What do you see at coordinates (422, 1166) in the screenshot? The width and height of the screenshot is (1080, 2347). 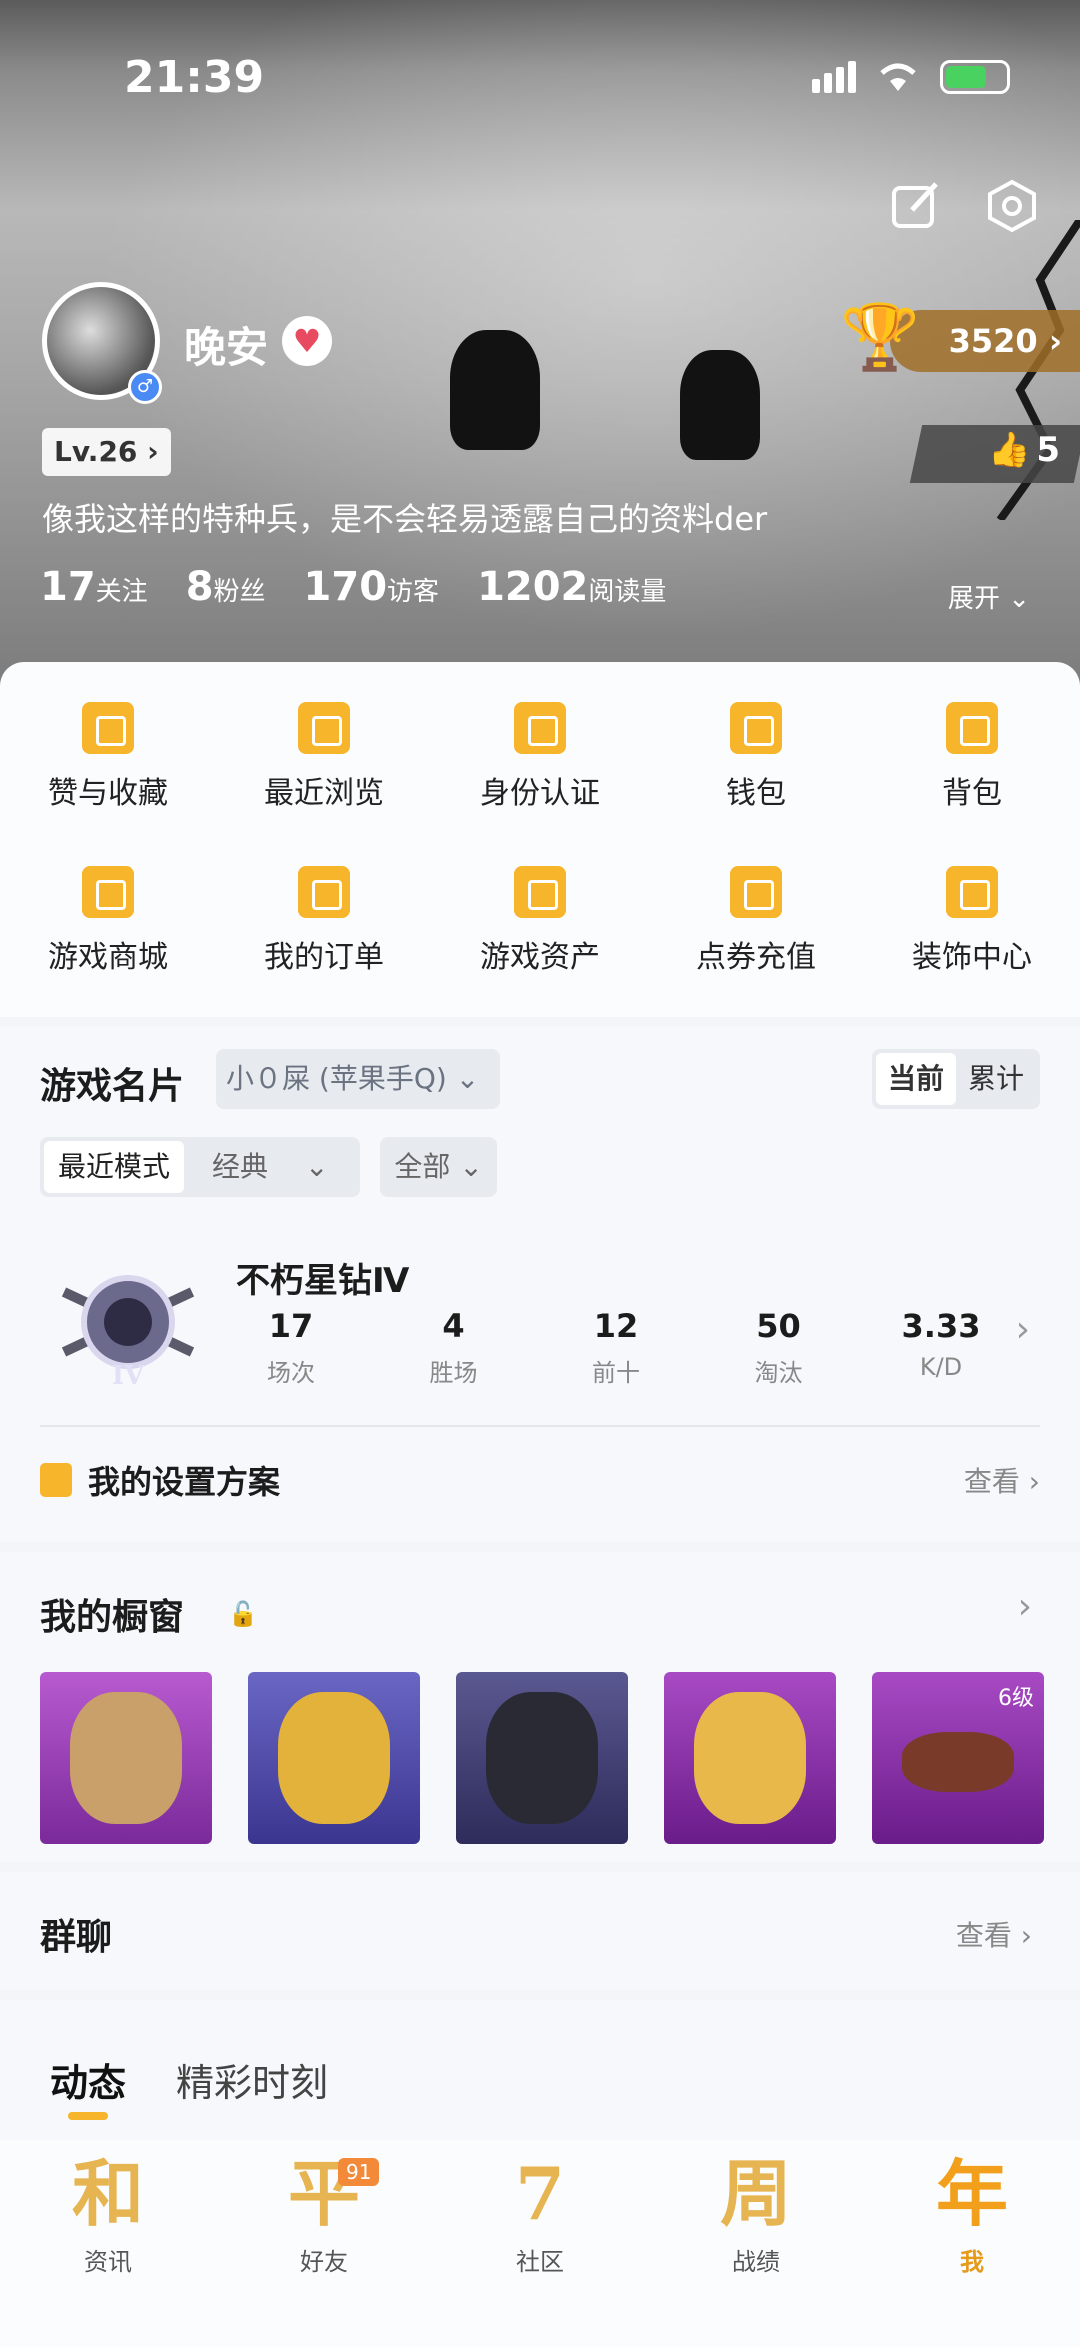 I see `mode-all-label: 全部` at bounding box center [422, 1166].